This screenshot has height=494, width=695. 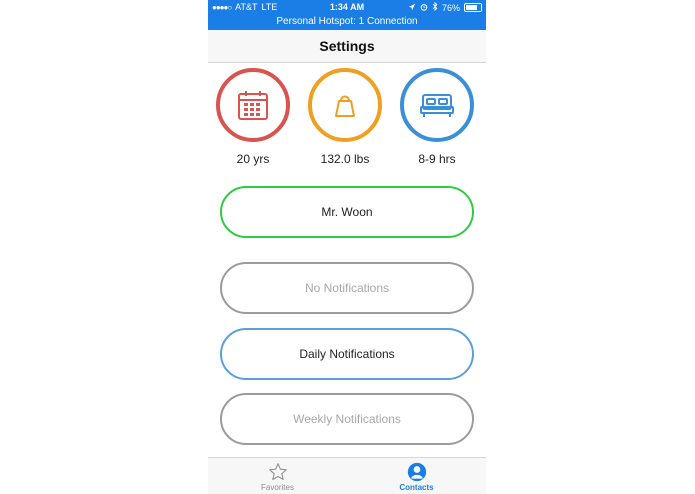 I want to click on bluetooth-icon, so click(x=435, y=7).